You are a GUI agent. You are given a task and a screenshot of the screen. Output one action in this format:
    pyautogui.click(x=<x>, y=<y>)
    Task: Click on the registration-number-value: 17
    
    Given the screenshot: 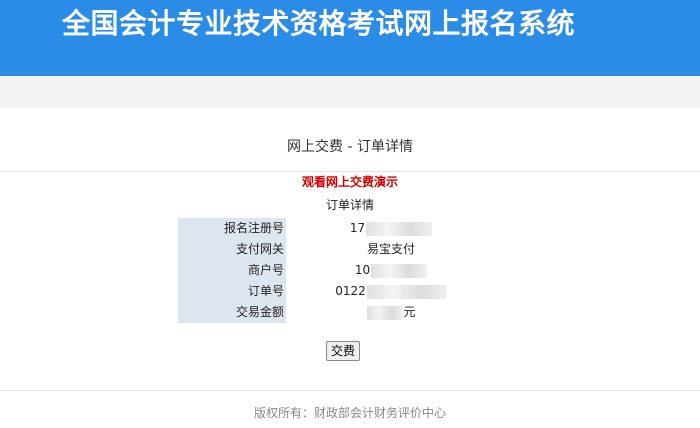 What is the action you would take?
    pyautogui.click(x=391, y=228)
    